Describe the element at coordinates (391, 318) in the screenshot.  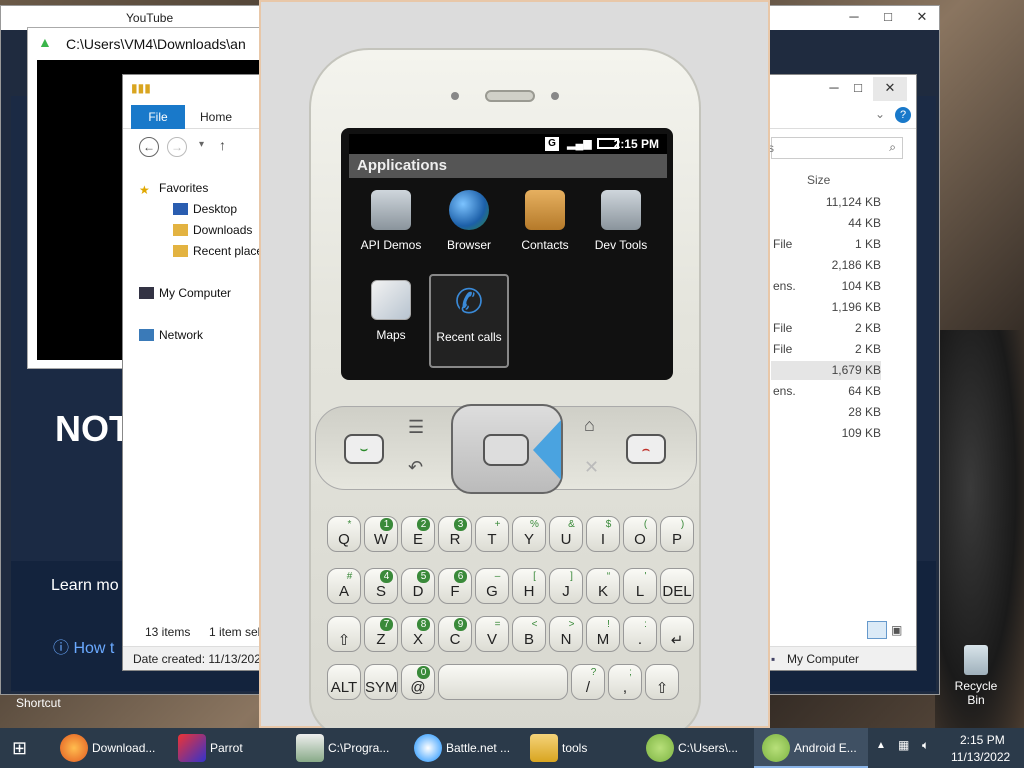
I see `app-maps: Maps` at that location.